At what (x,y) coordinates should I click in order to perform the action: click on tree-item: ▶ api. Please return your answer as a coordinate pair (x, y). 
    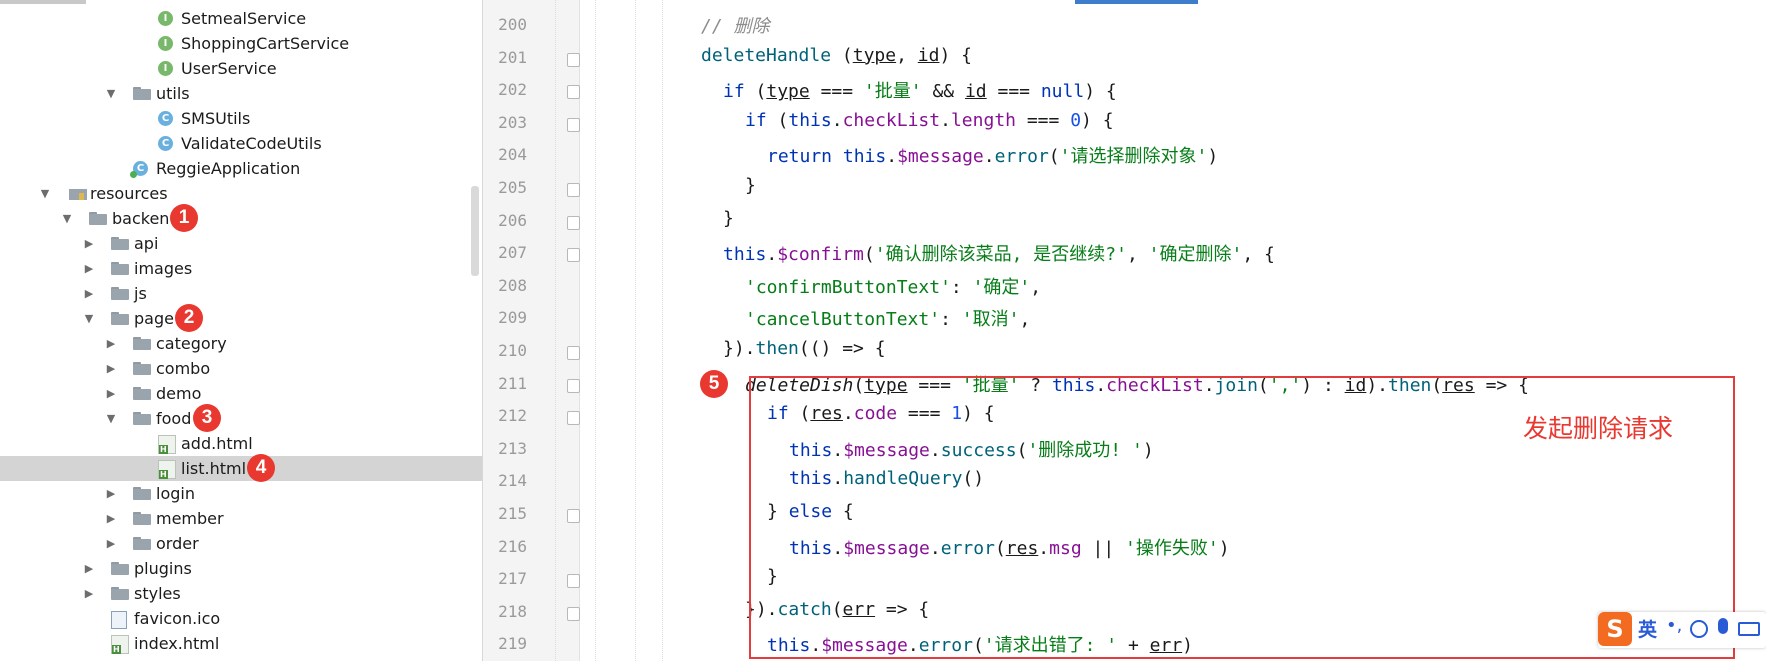
    Looking at the image, I should click on (241, 243).